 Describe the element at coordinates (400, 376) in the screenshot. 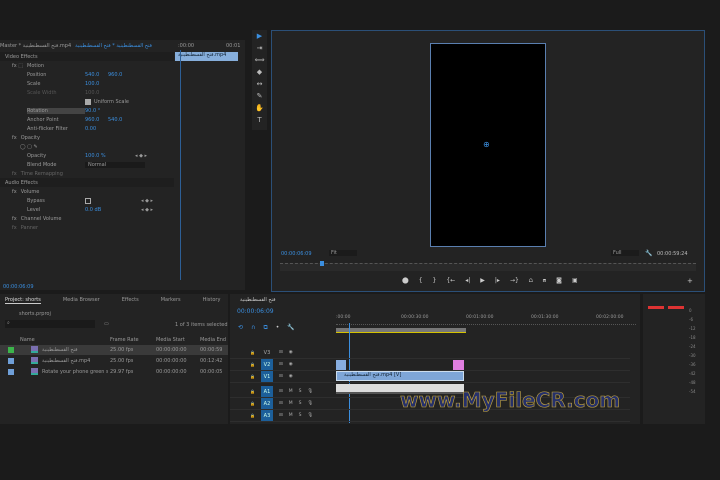

I see `video-clip-v1: فتح القسطنطينية.mp4 [V]` at that location.